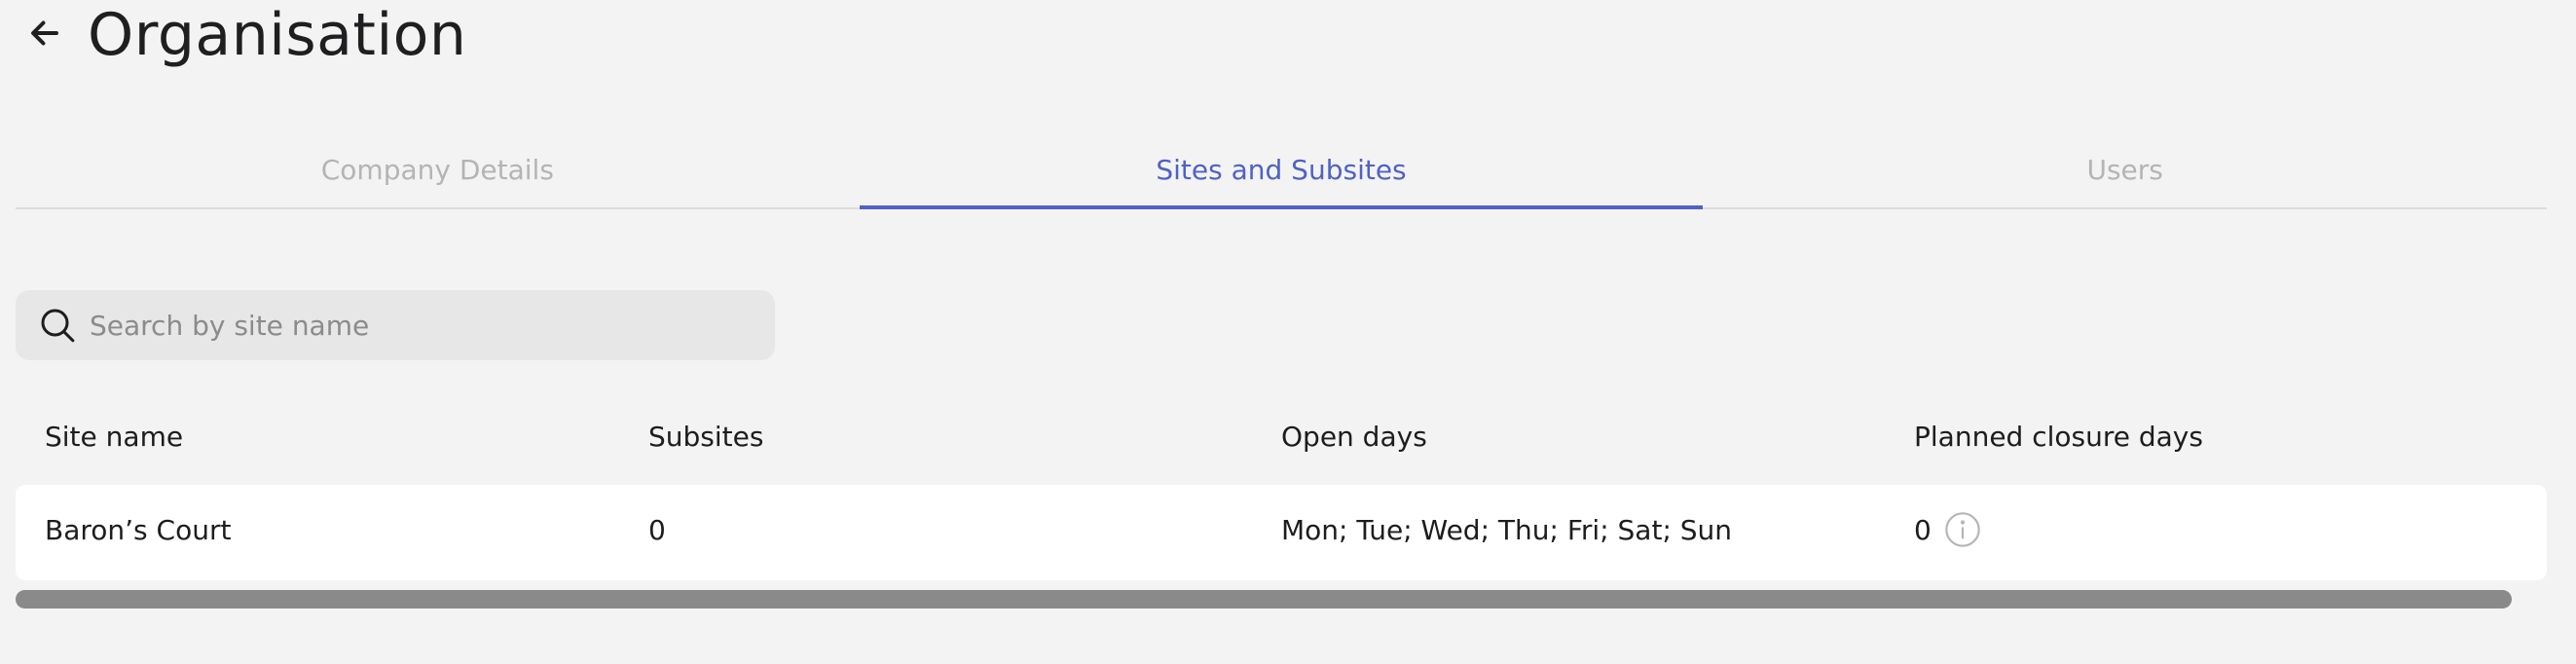 The height and width of the screenshot is (664, 2576). Describe the element at coordinates (438, 171) in the screenshot. I see `tab-company-details: Company Details` at that location.